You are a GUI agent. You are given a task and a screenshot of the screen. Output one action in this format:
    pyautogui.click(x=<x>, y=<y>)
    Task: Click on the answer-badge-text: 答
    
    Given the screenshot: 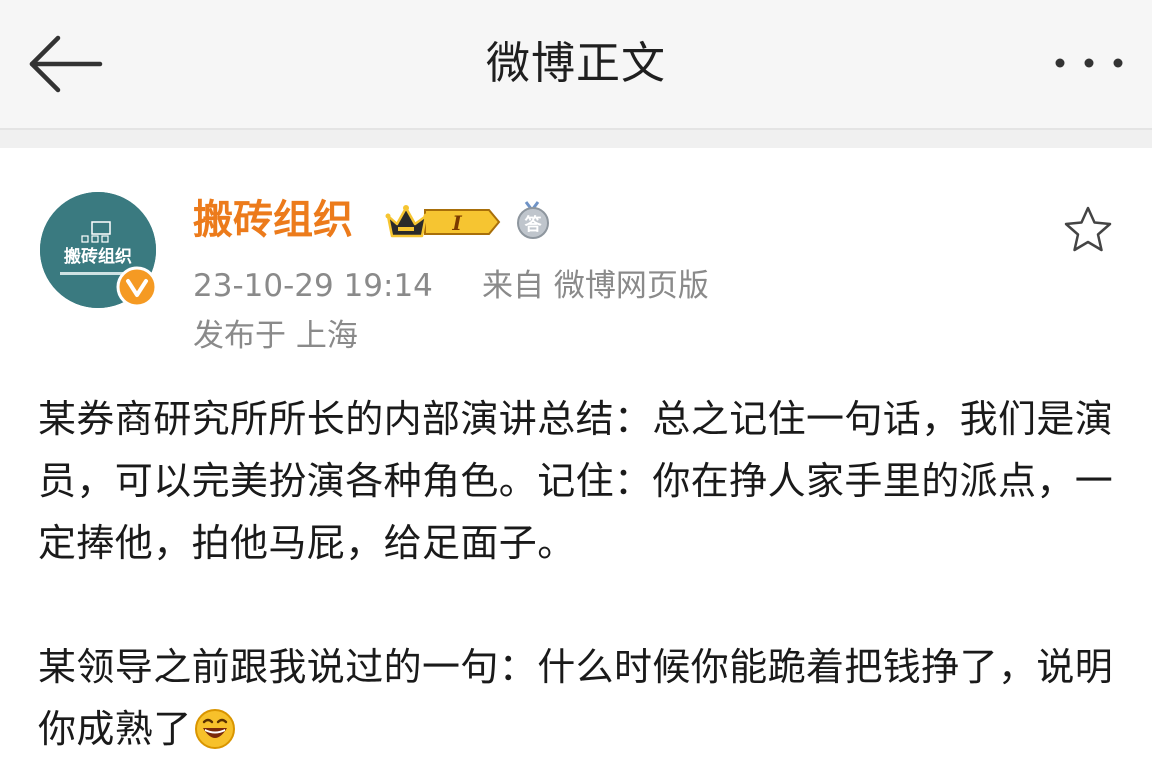 What is the action you would take?
    pyautogui.click(x=534, y=224)
    